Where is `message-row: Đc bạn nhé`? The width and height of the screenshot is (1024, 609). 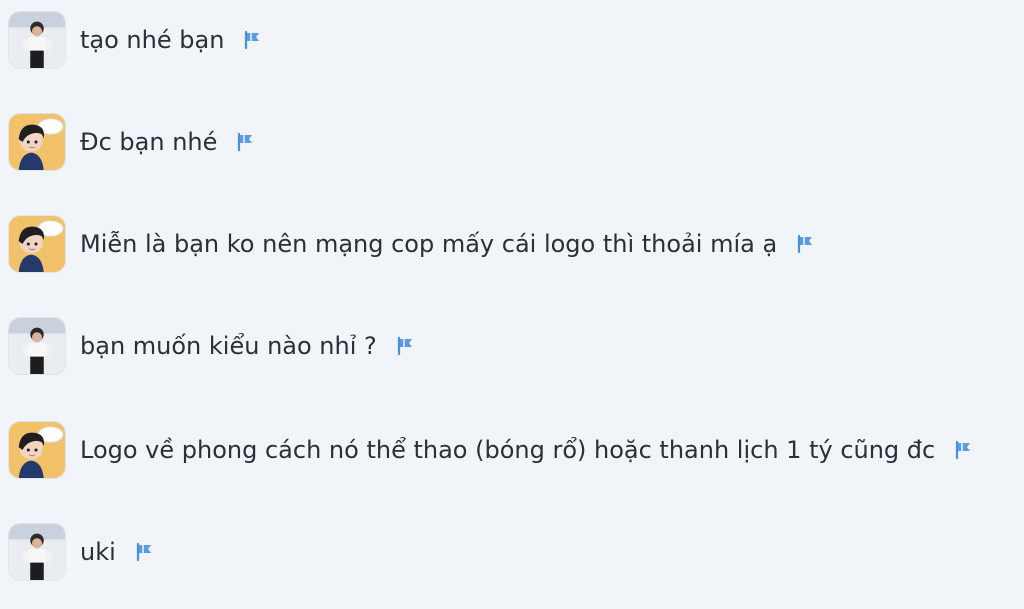
message-row: Đc bạn nhé is located at coordinates (132, 142).